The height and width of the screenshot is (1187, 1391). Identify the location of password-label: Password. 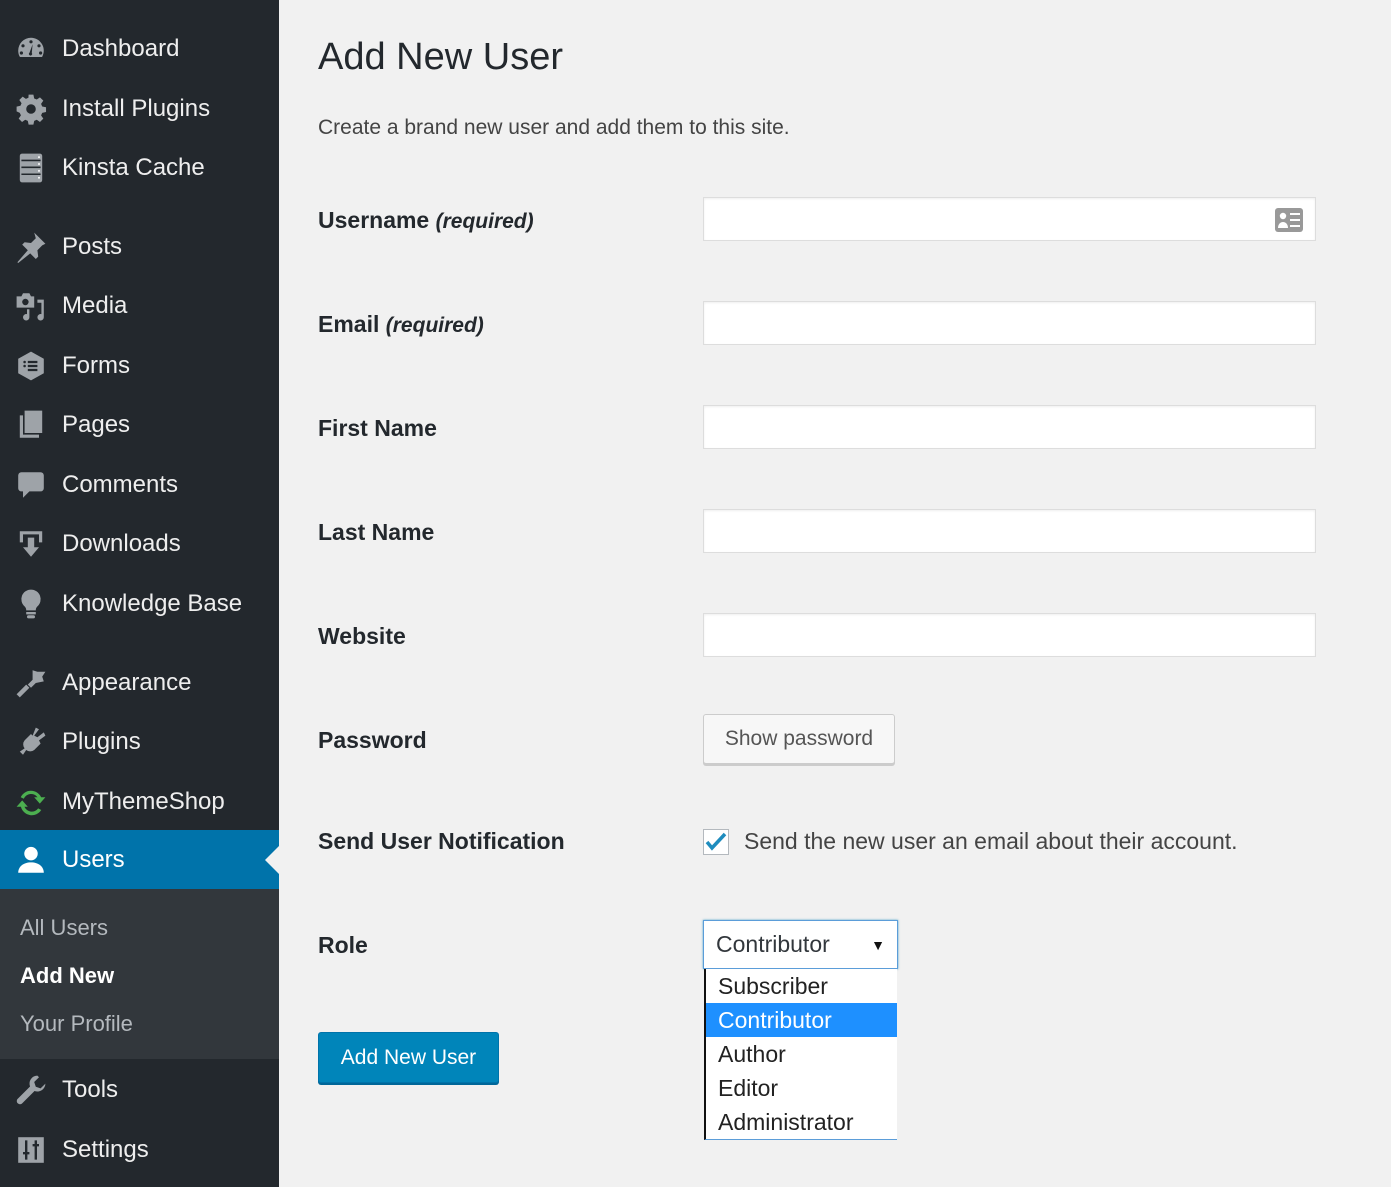
(372, 740).